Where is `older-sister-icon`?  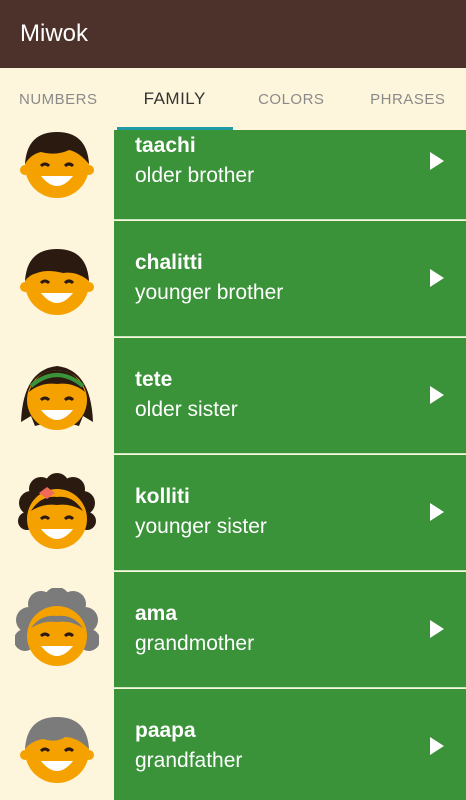
older-sister-icon is located at coordinates (57, 398).